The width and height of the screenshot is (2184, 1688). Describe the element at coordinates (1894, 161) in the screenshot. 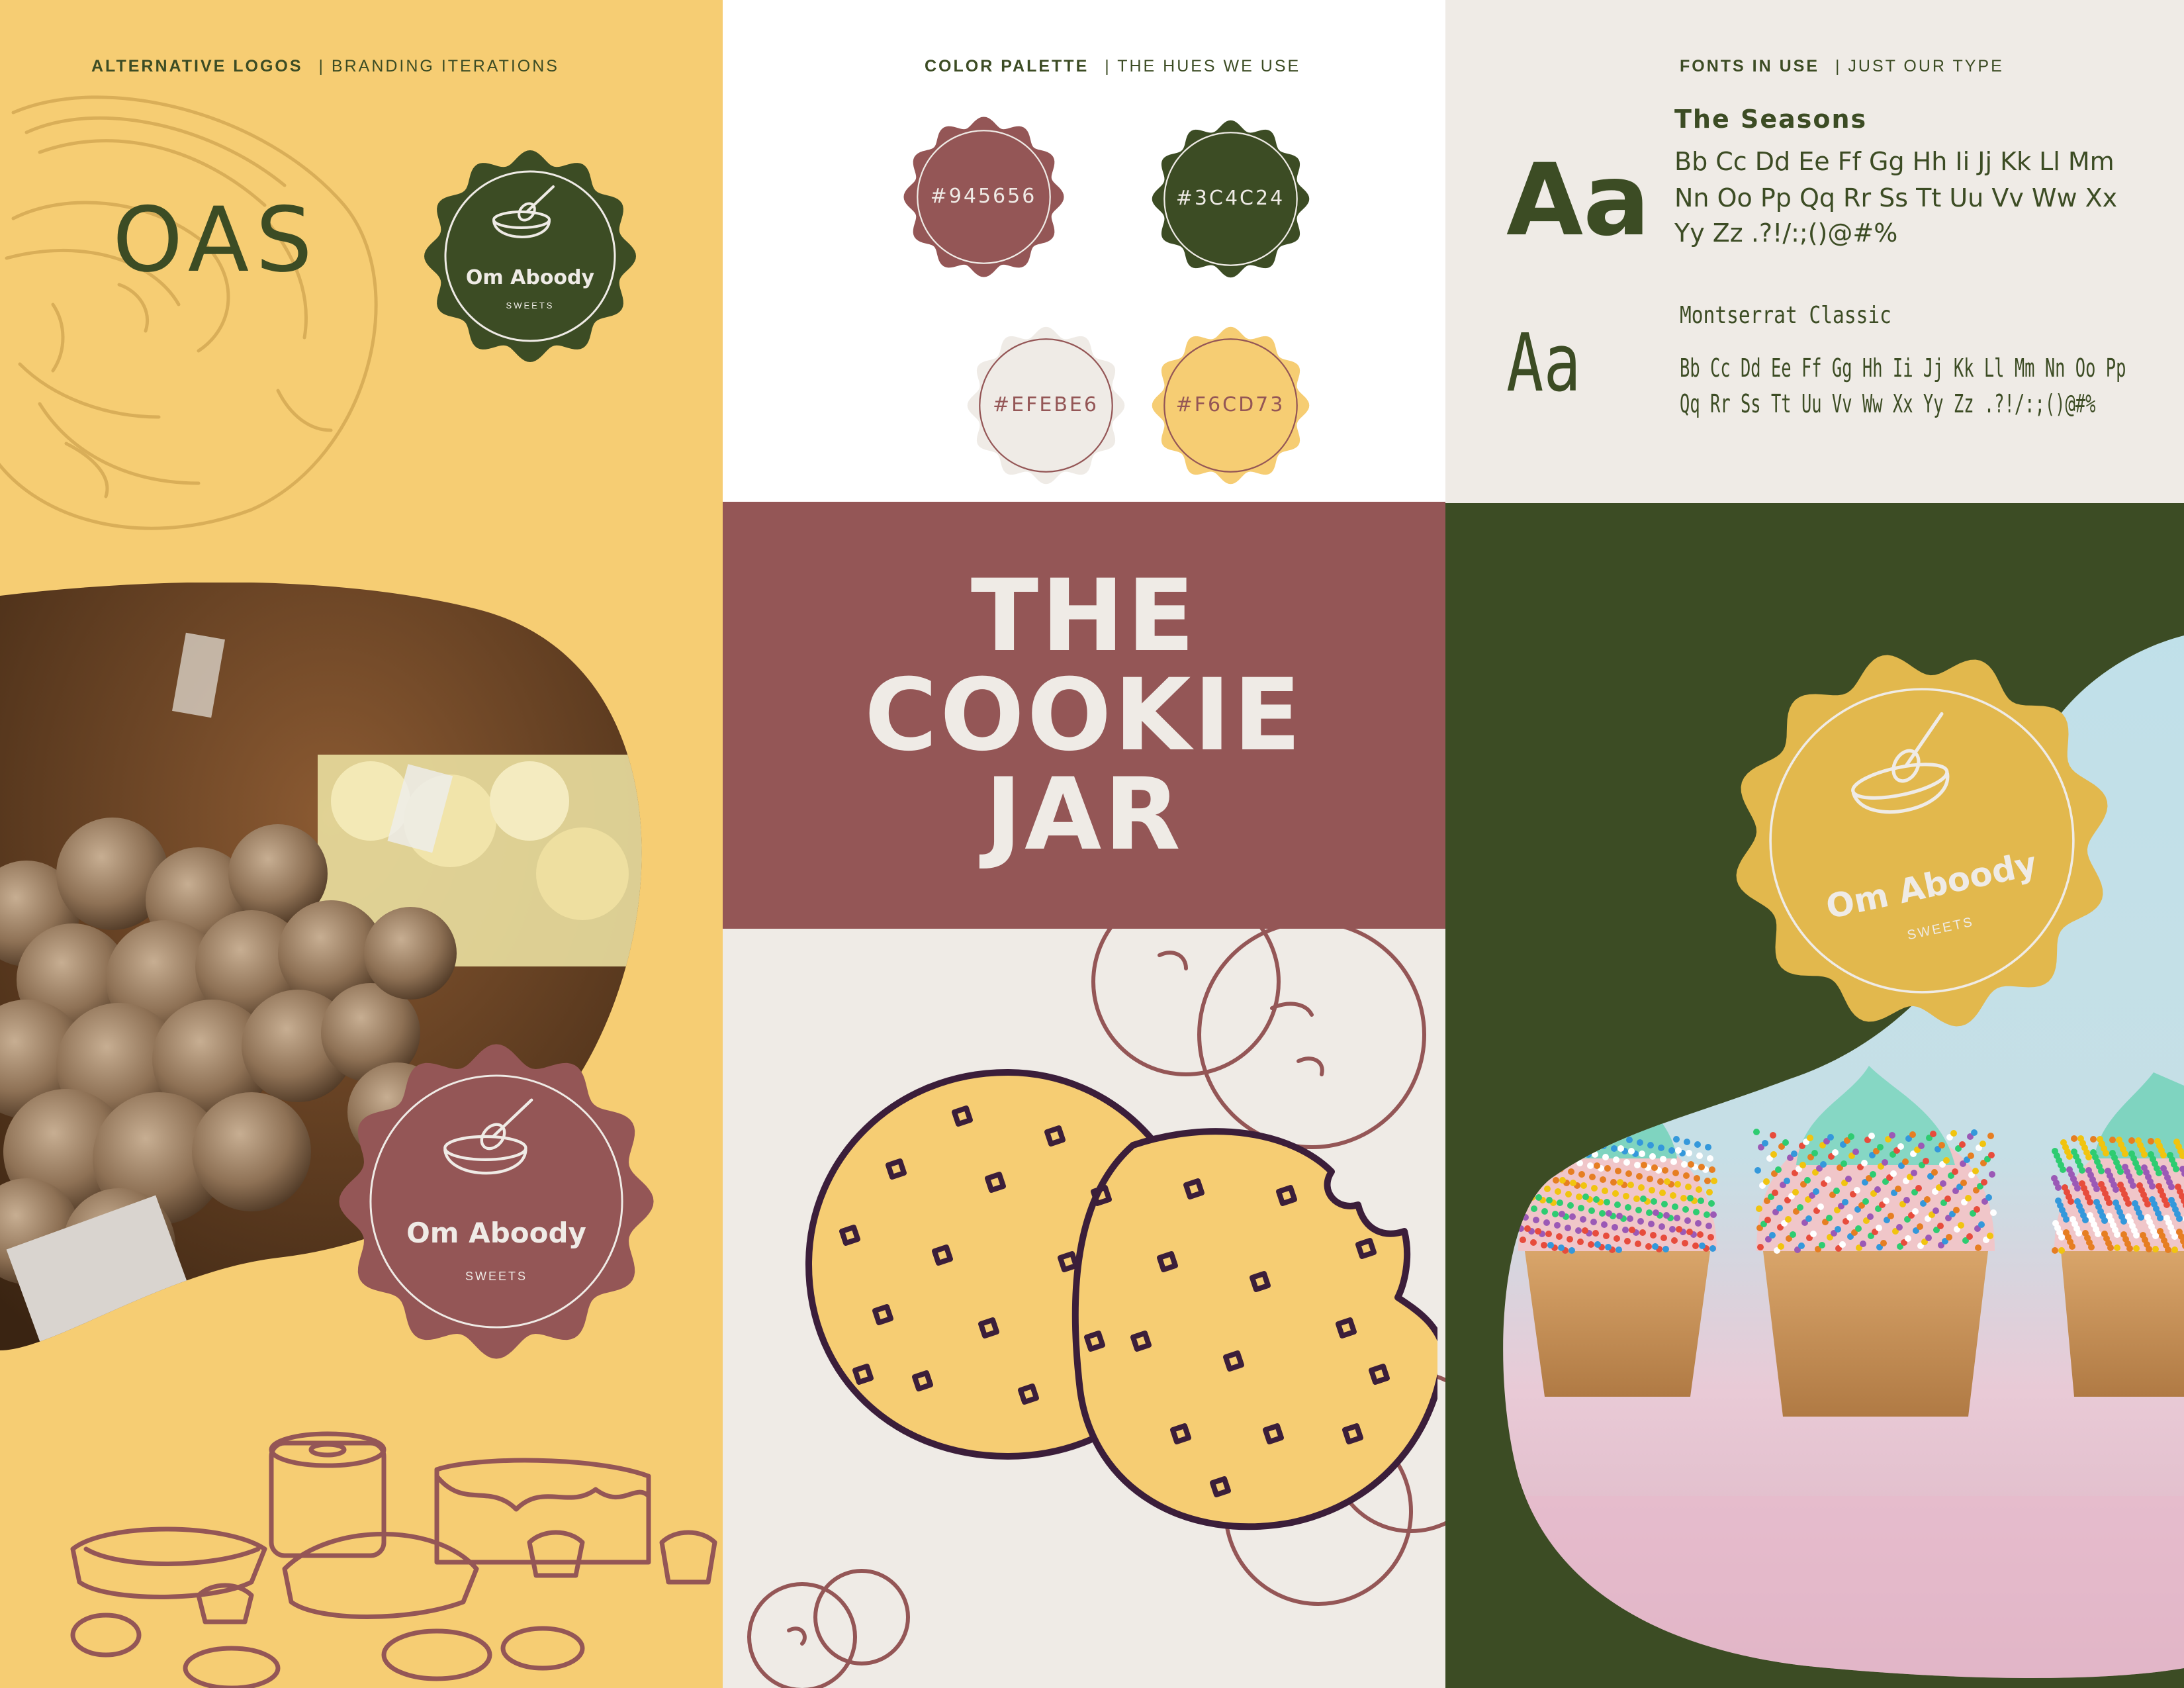

I see `font-alphabet-line: Bb Cc Dd Ee Ff Gg Hh Ii Jj Kk Ll Mm` at that location.